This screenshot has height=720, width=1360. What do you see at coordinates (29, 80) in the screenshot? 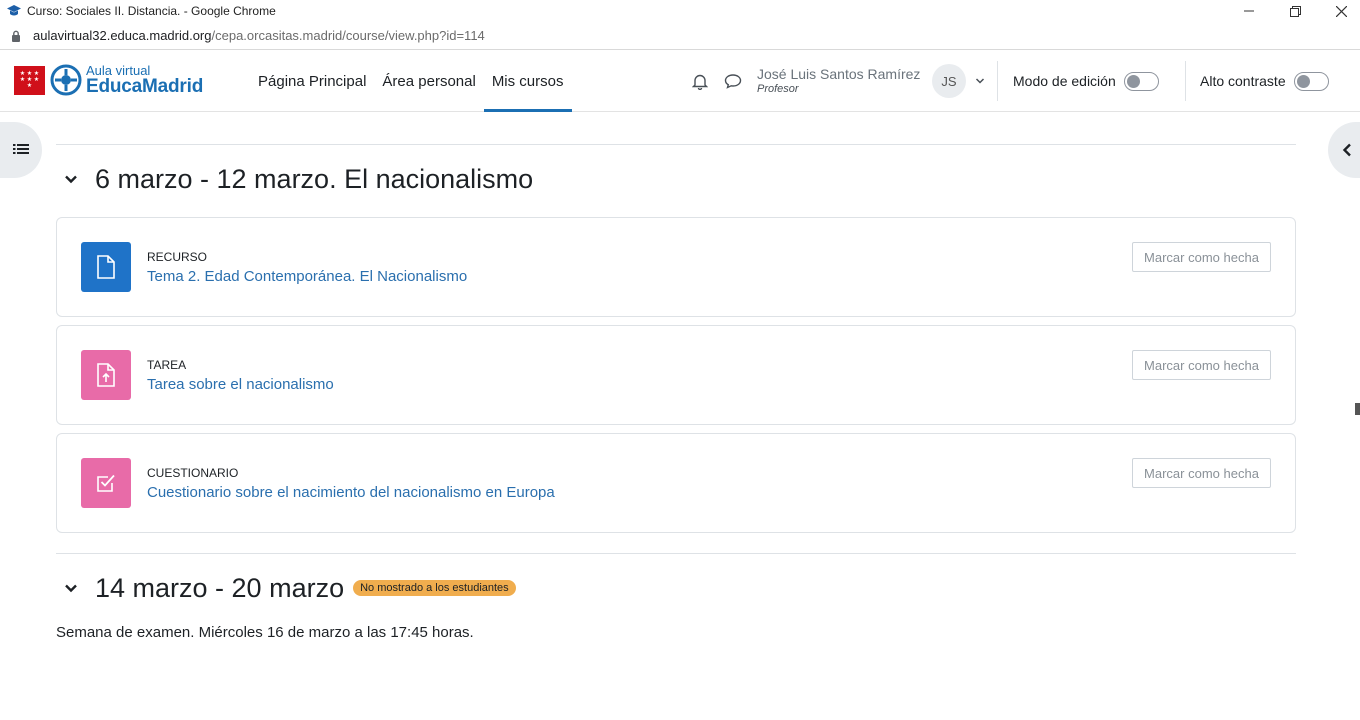
I see `madrid-flag-logo: ★ ★ ★ ★ ★ ★ ★` at bounding box center [29, 80].